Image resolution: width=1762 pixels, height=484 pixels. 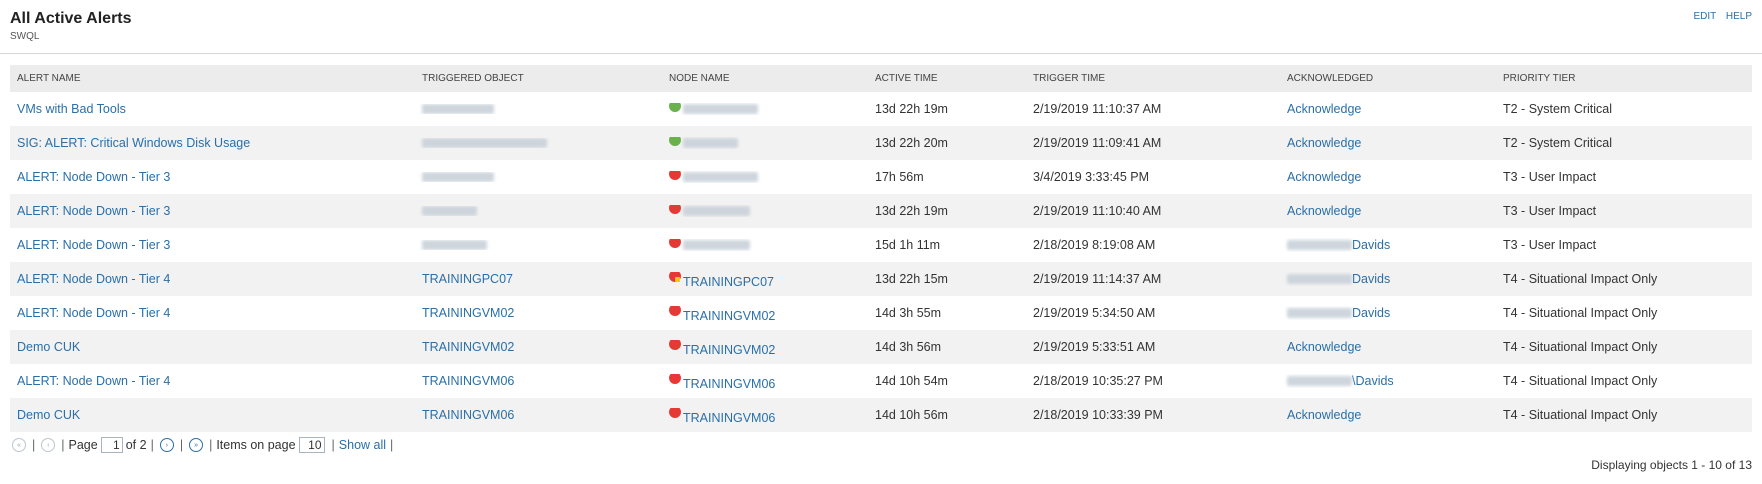 I want to click on acknowledged-by-link: \Davids, so click(x=1373, y=381).